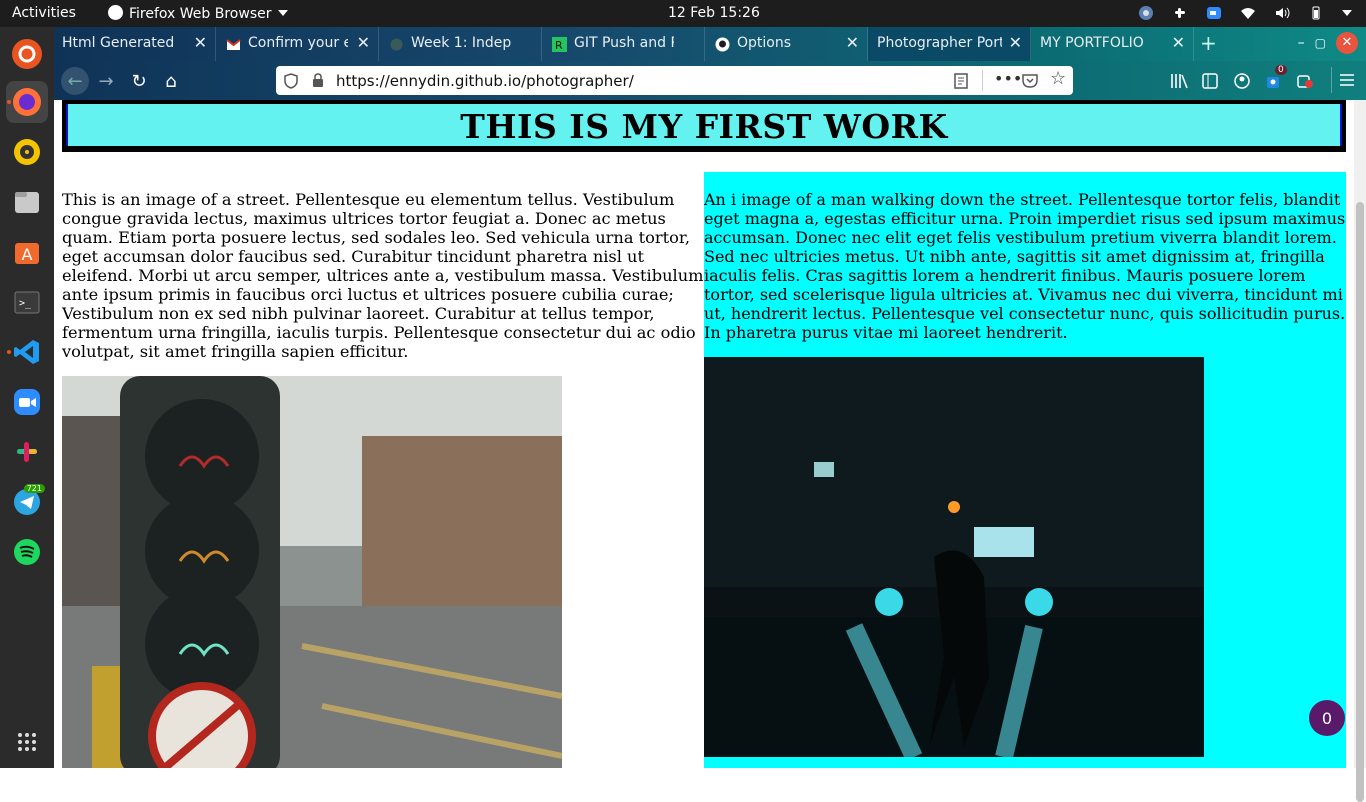  I want to click on tab-label: Confirm your en, so click(298, 43).